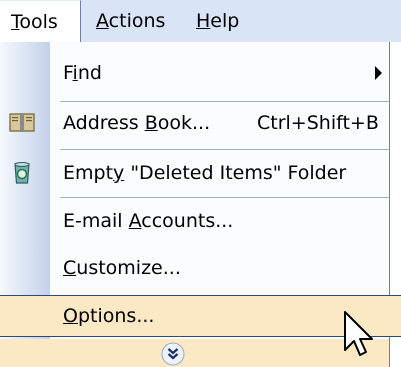  I want to click on label-part: Address, so click(104, 123).